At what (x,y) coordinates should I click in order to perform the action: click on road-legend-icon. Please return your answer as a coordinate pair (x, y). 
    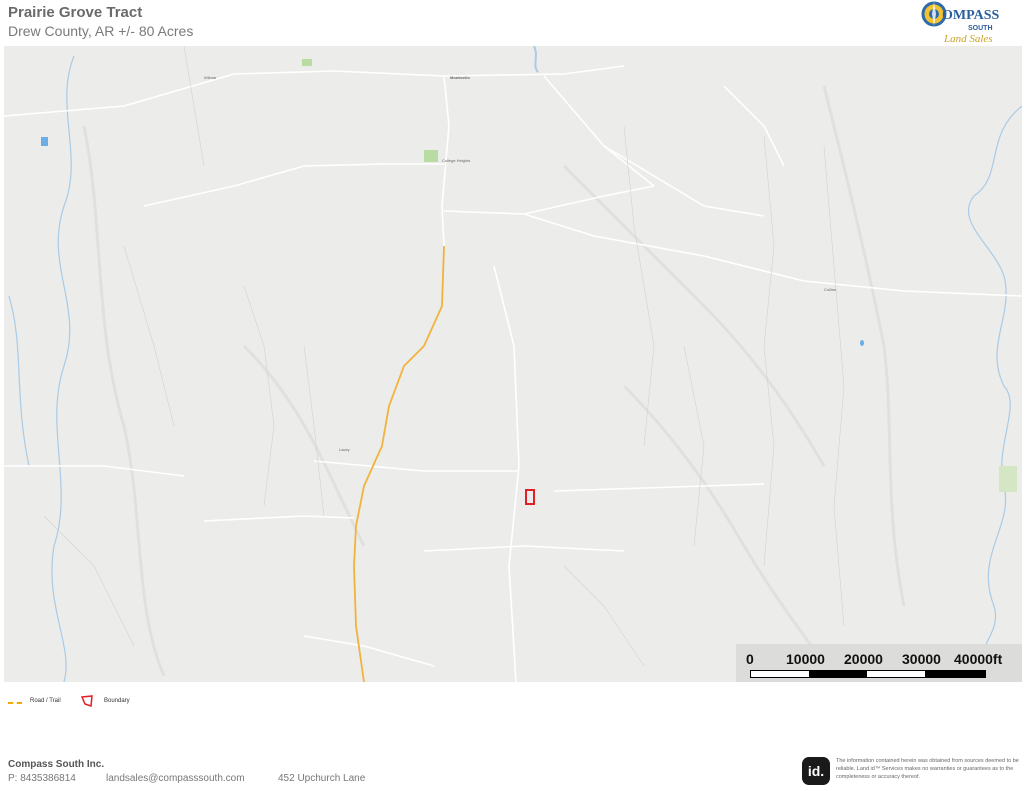
    Looking at the image, I should click on (15, 703).